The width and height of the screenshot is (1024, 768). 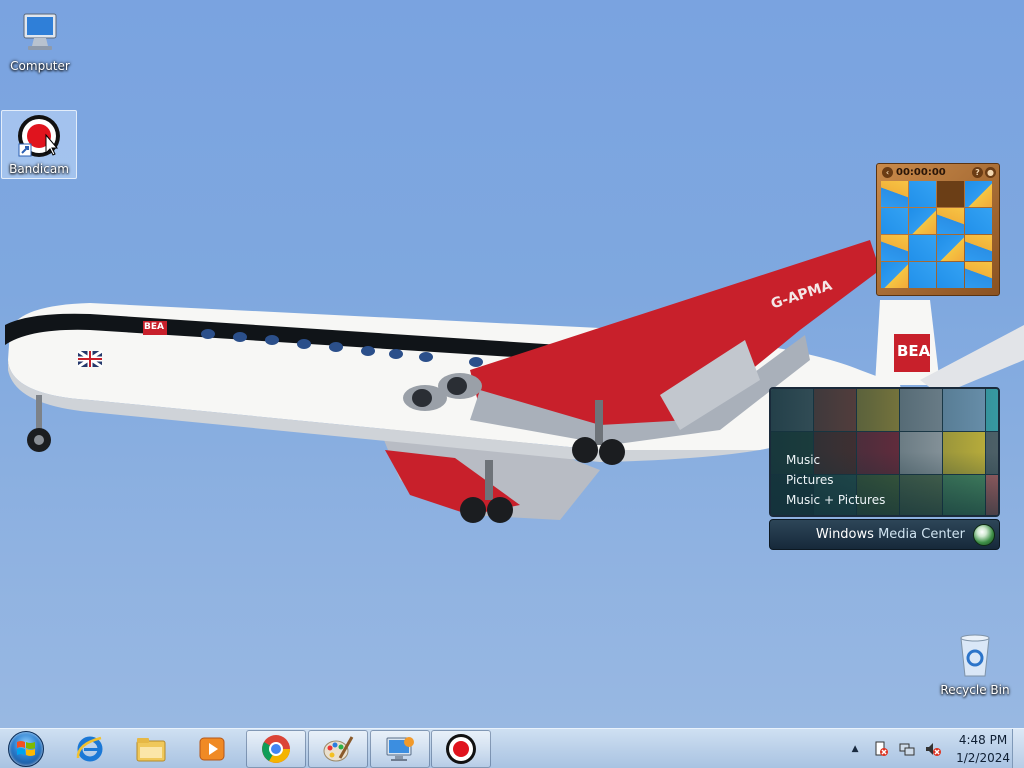 I want to click on taskbar: ▲ 4:48 PM 1/2/2024, so click(x=512, y=748).